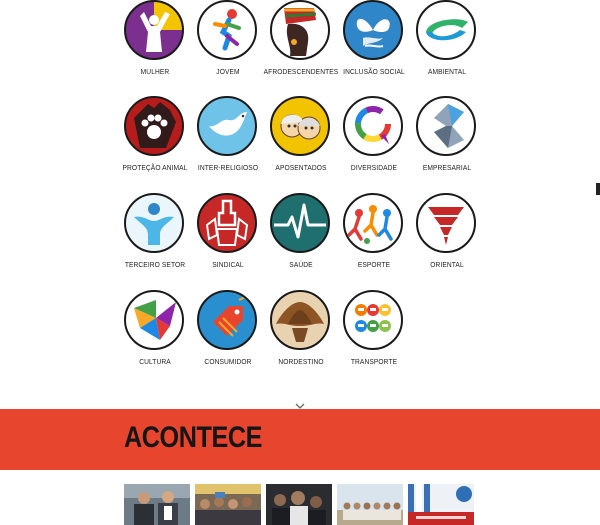 The height and width of the screenshot is (525, 600). I want to click on green-loop-icon, so click(446, 30).